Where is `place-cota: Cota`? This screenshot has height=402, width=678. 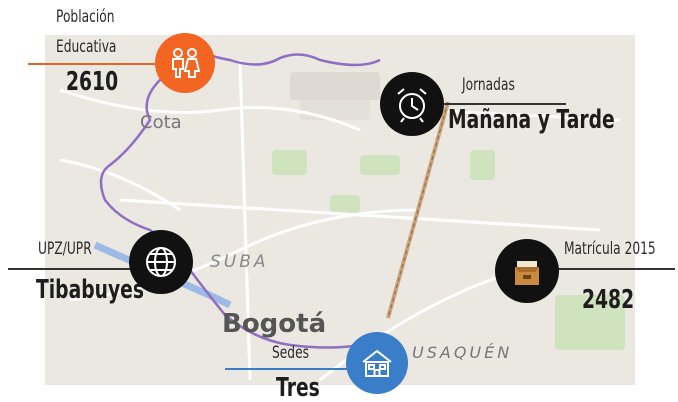 place-cota: Cota is located at coordinates (161, 122).